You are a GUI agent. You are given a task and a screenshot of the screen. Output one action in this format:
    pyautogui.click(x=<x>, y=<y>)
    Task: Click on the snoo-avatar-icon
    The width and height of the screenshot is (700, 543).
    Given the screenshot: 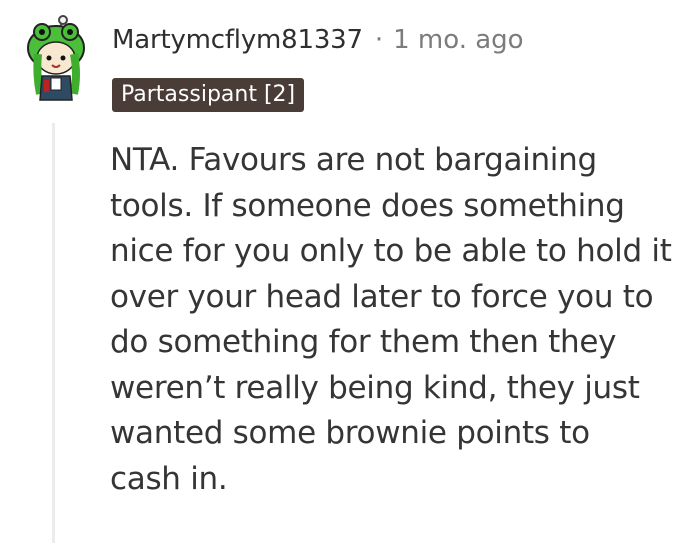 What is the action you would take?
    pyautogui.click(x=56, y=58)
    